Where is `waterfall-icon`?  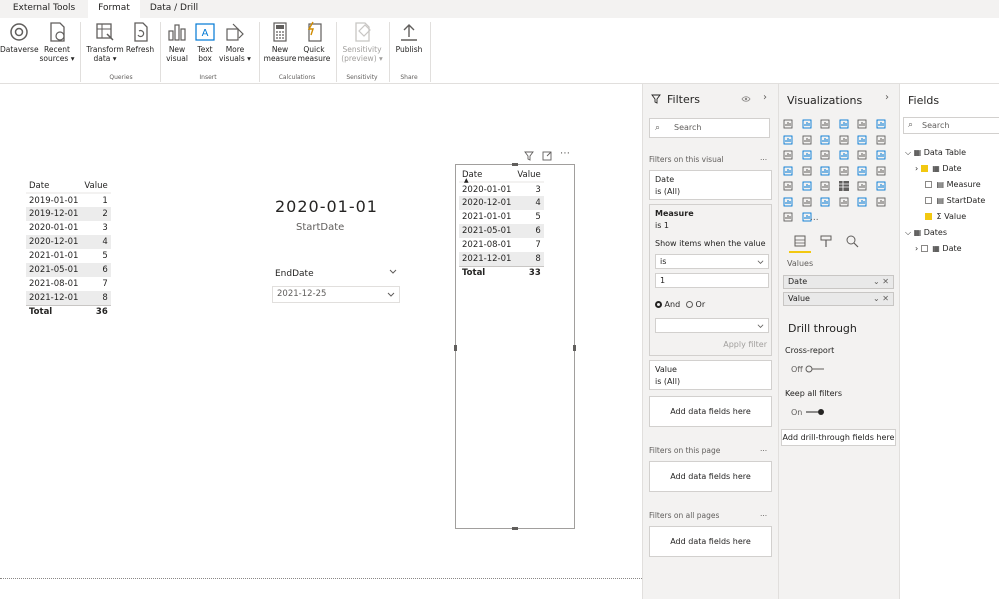 waterfall-icon is located at coordinates (788, 155).